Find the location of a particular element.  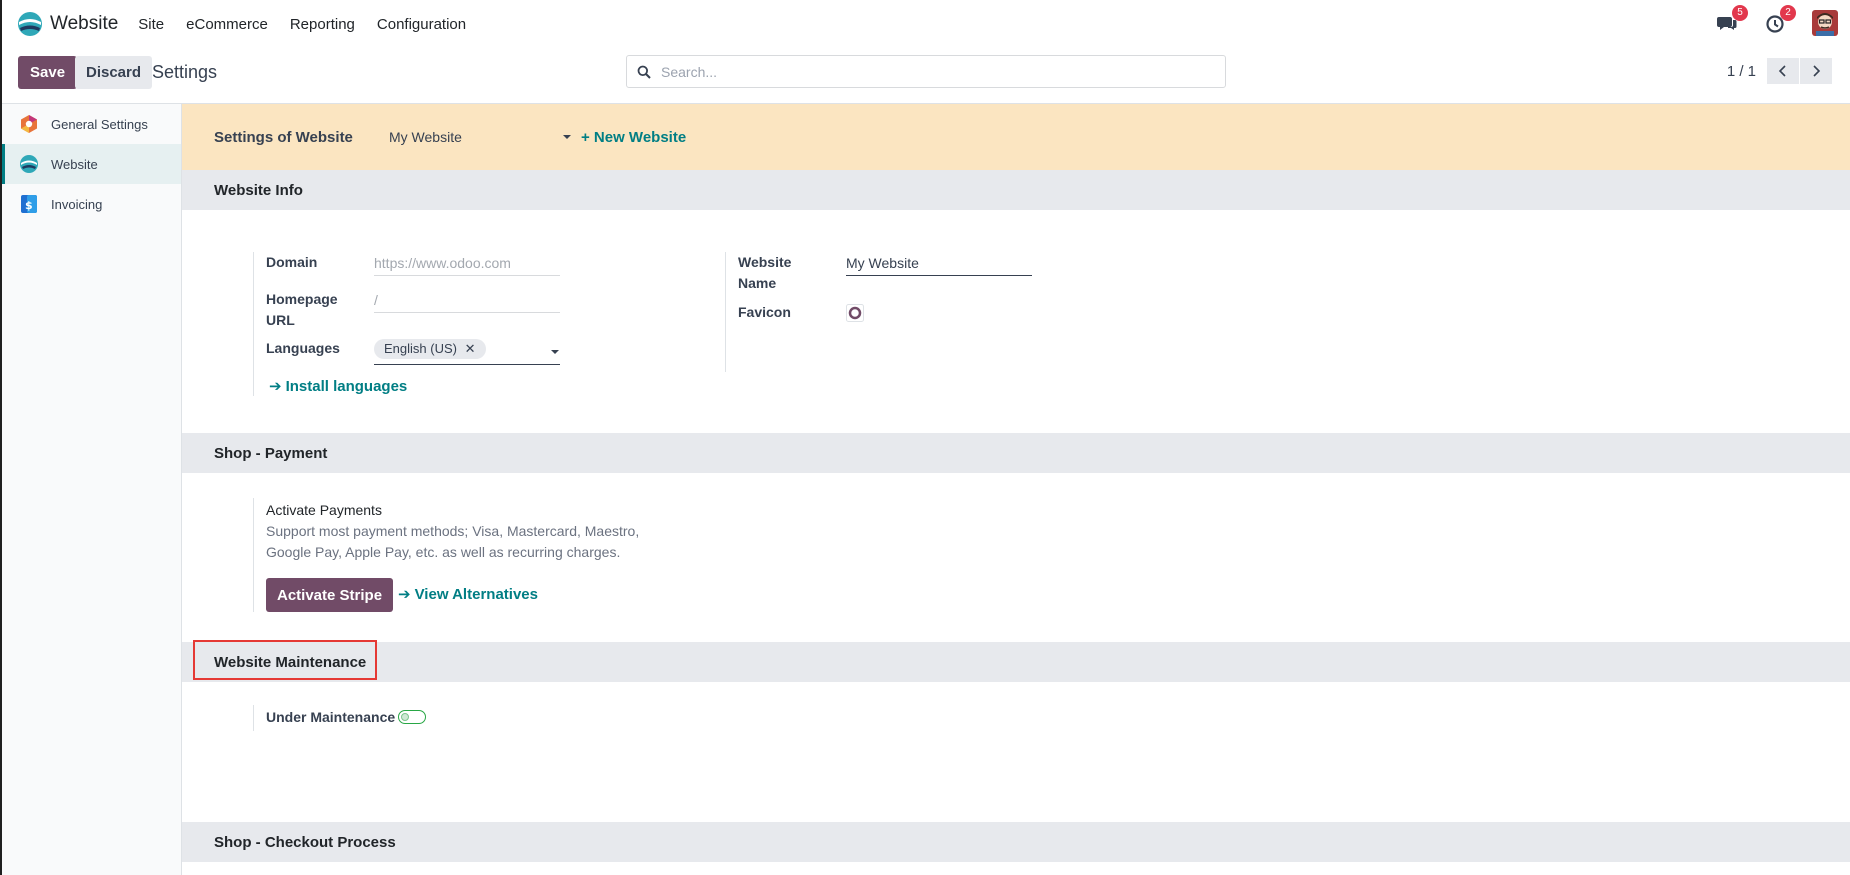

sidebar-item-invoicing: $ Invoicing is located at coordinates (91, 204).